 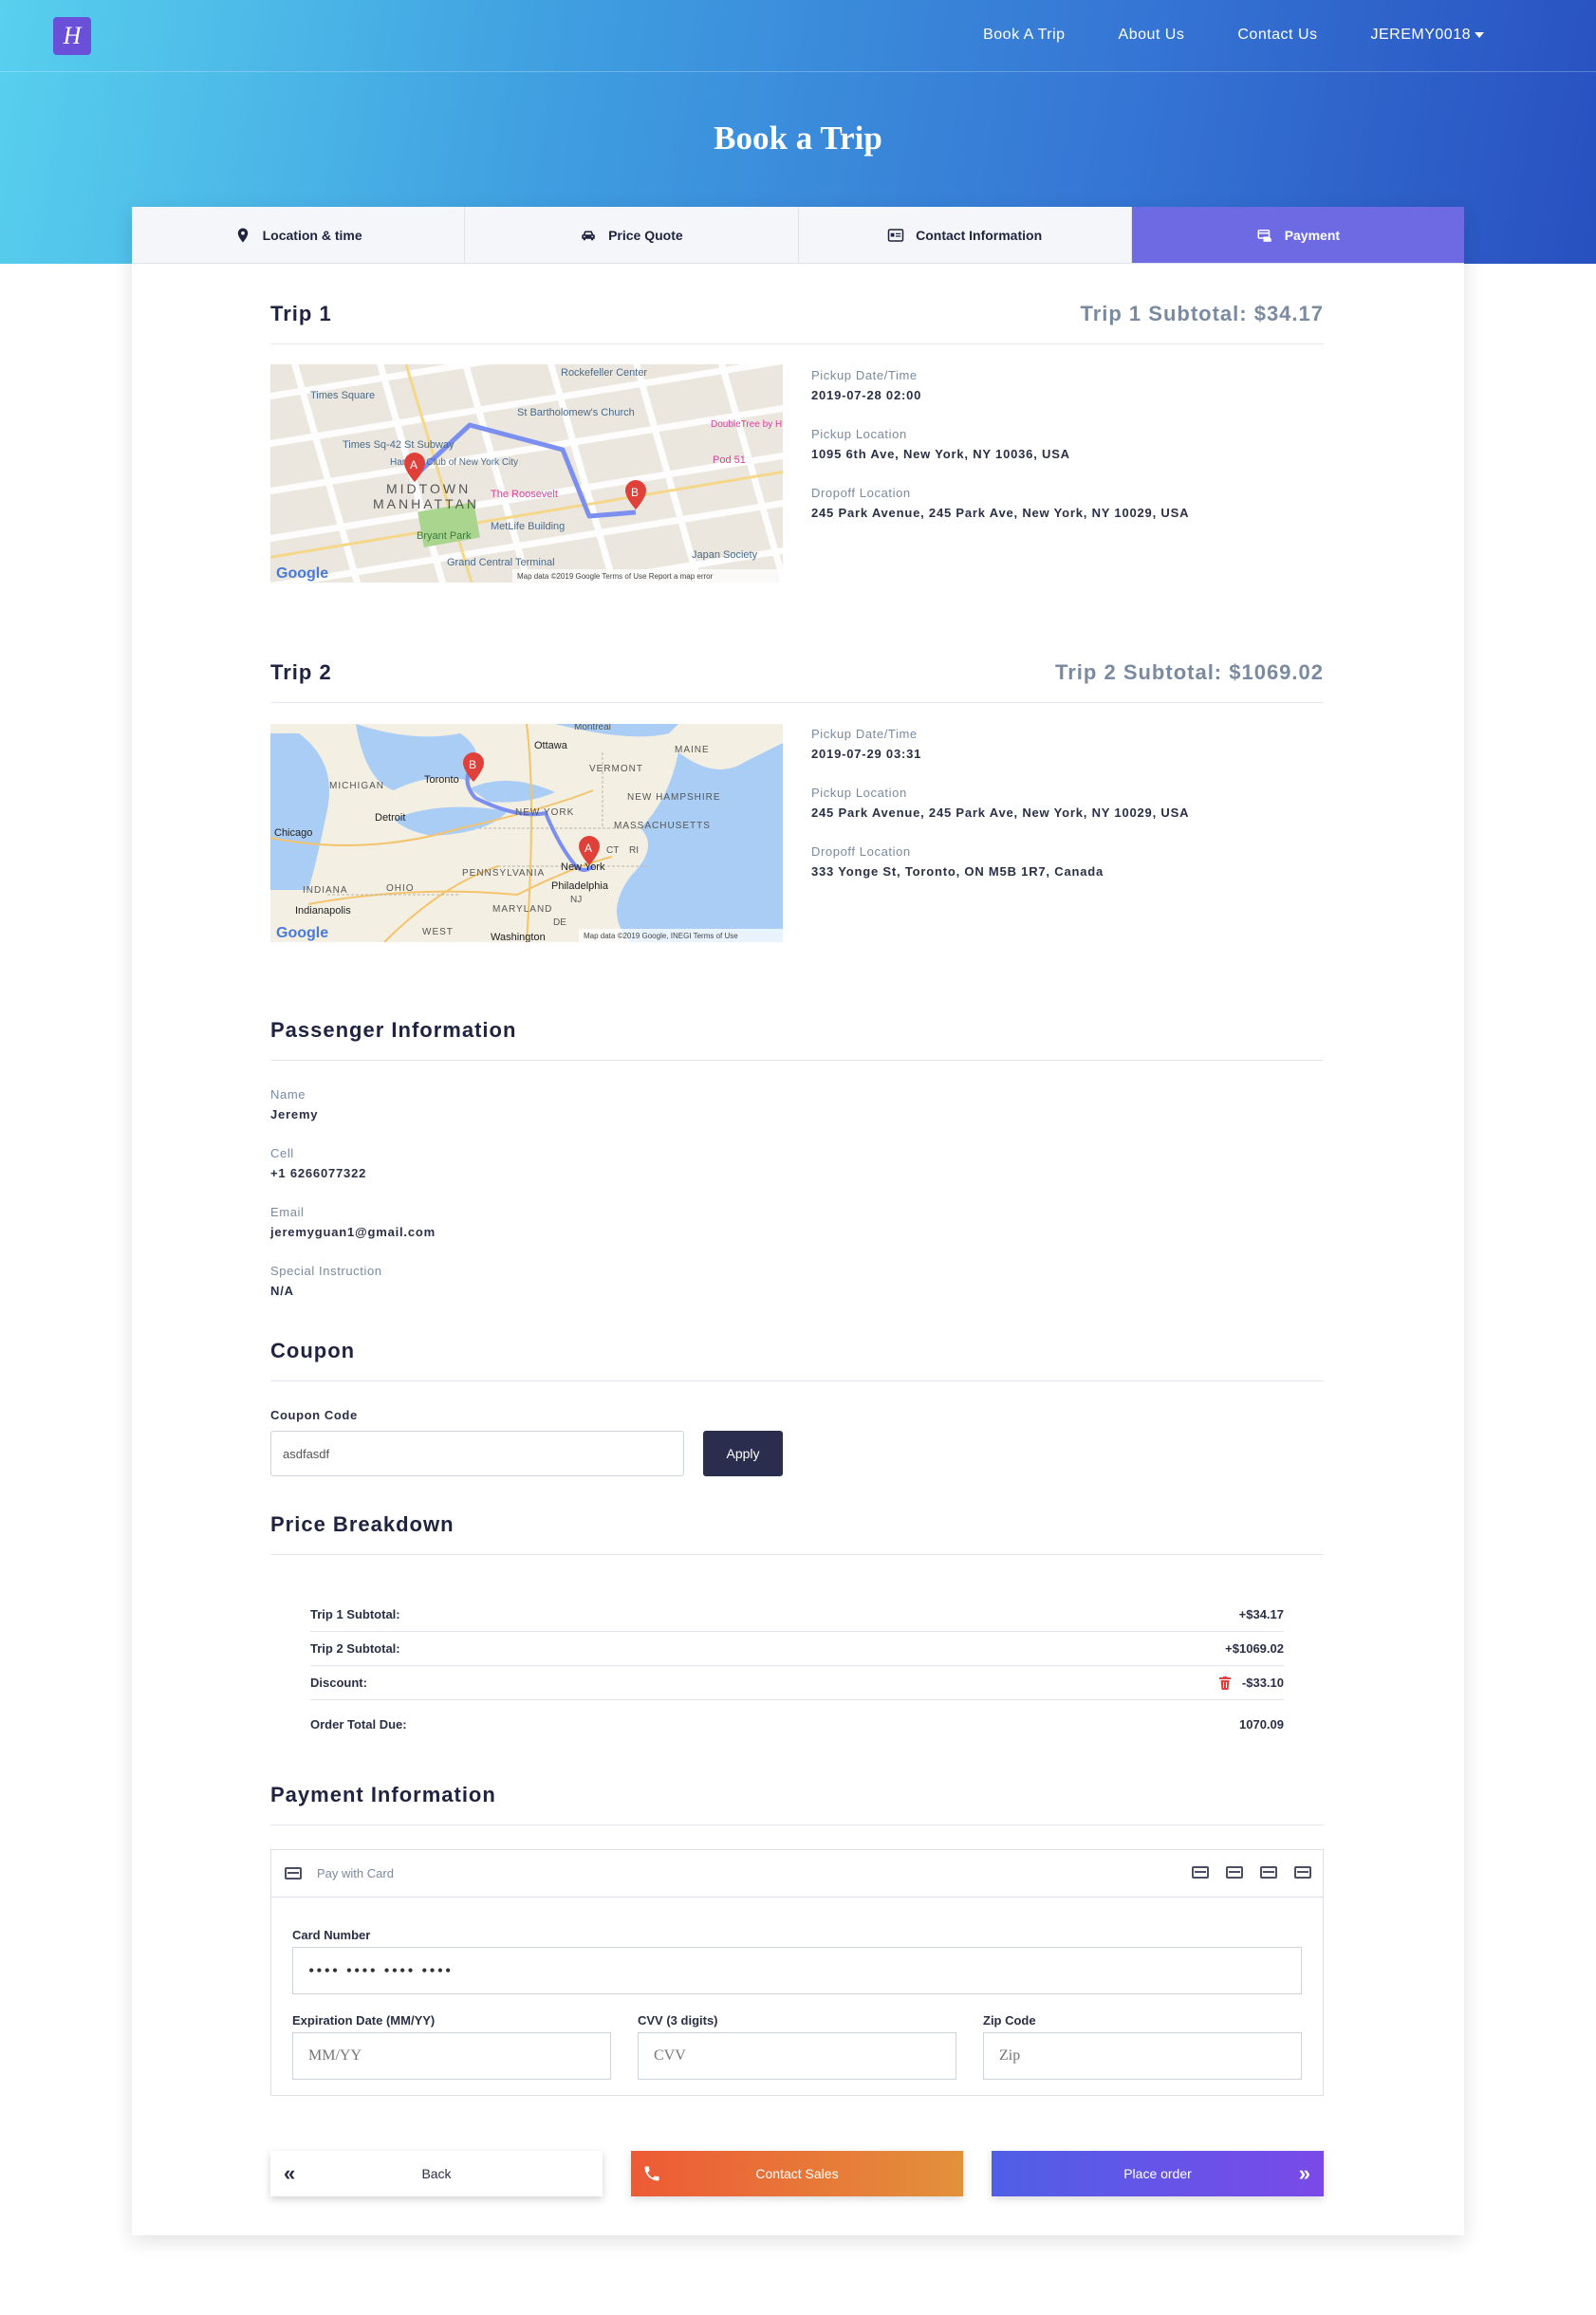 I want to click on apply-coupon-button: Apply, so click(x=743, y=1453).